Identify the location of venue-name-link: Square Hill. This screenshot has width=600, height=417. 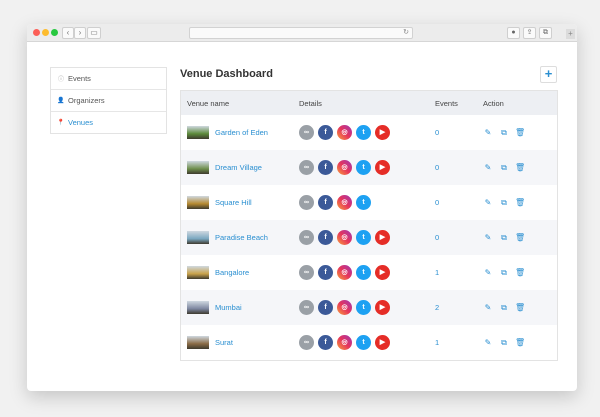
(233, 202).